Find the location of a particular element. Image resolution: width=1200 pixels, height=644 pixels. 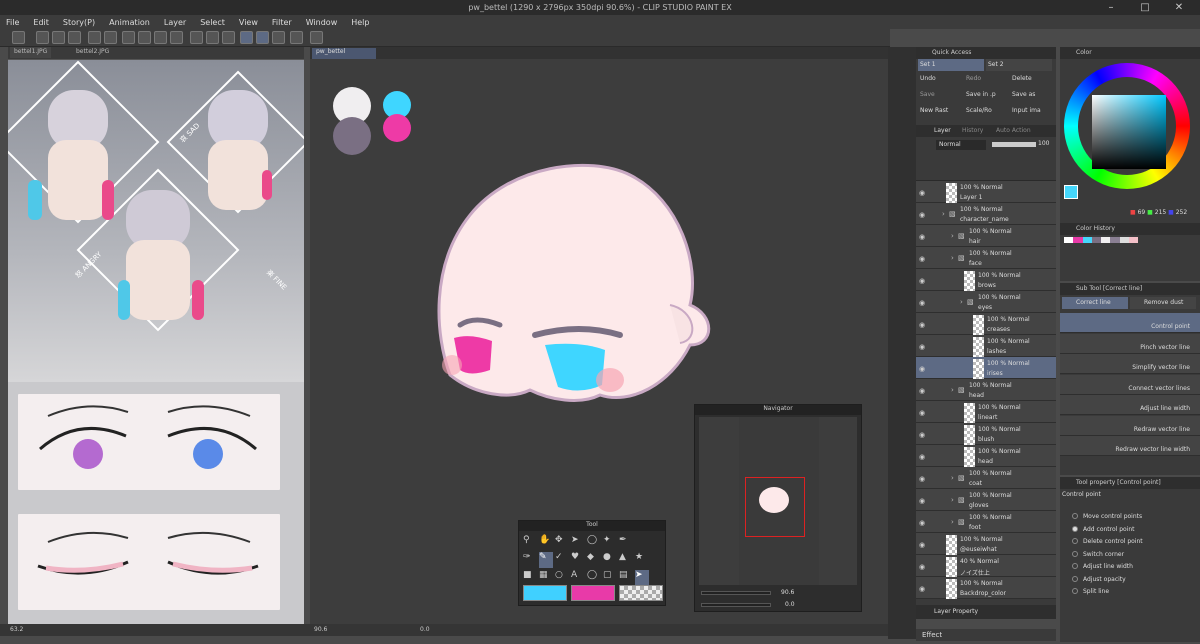

invert-selection-icon is located at coordinates (228, 37).